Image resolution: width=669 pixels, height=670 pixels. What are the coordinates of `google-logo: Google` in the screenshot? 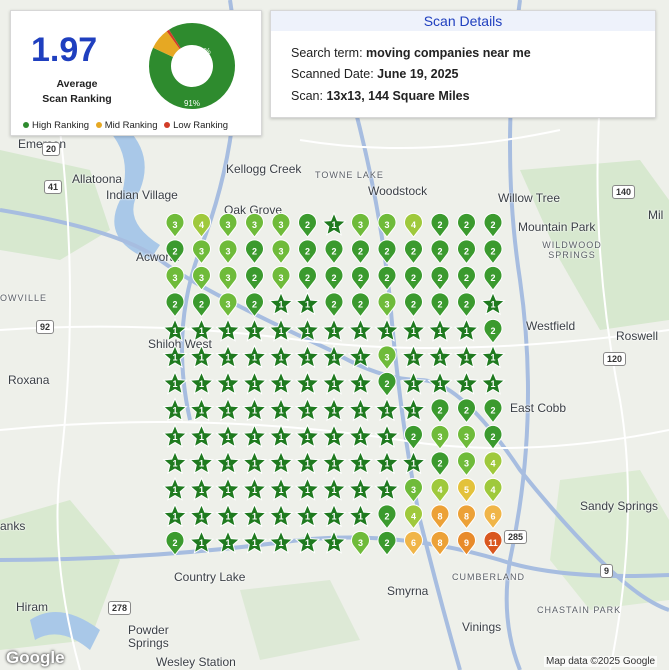 It's located at (35, 658).